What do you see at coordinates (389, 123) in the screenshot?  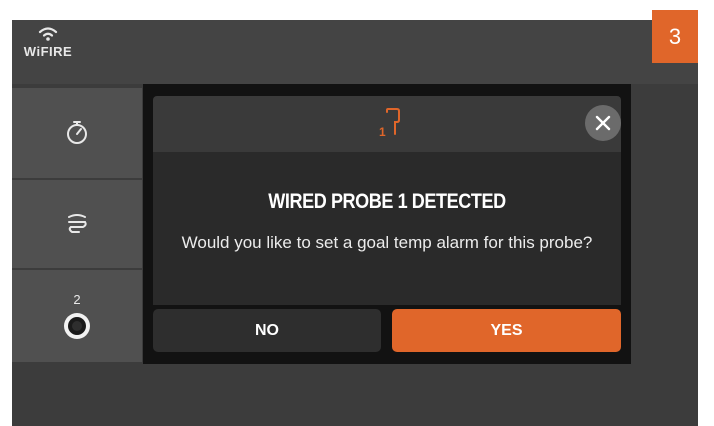 I see `probe-1-icon: 1` at bounding box center [389, 123].